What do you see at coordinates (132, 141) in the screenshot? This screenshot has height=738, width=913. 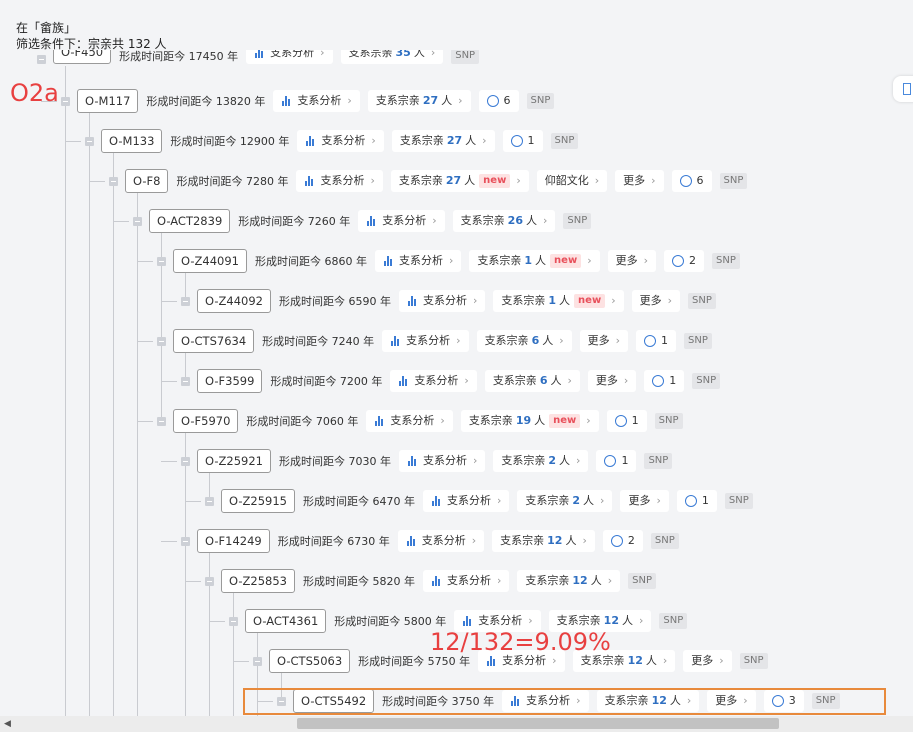 I see `haplogroup-node: O-M133` at bounding box center [132, 141].